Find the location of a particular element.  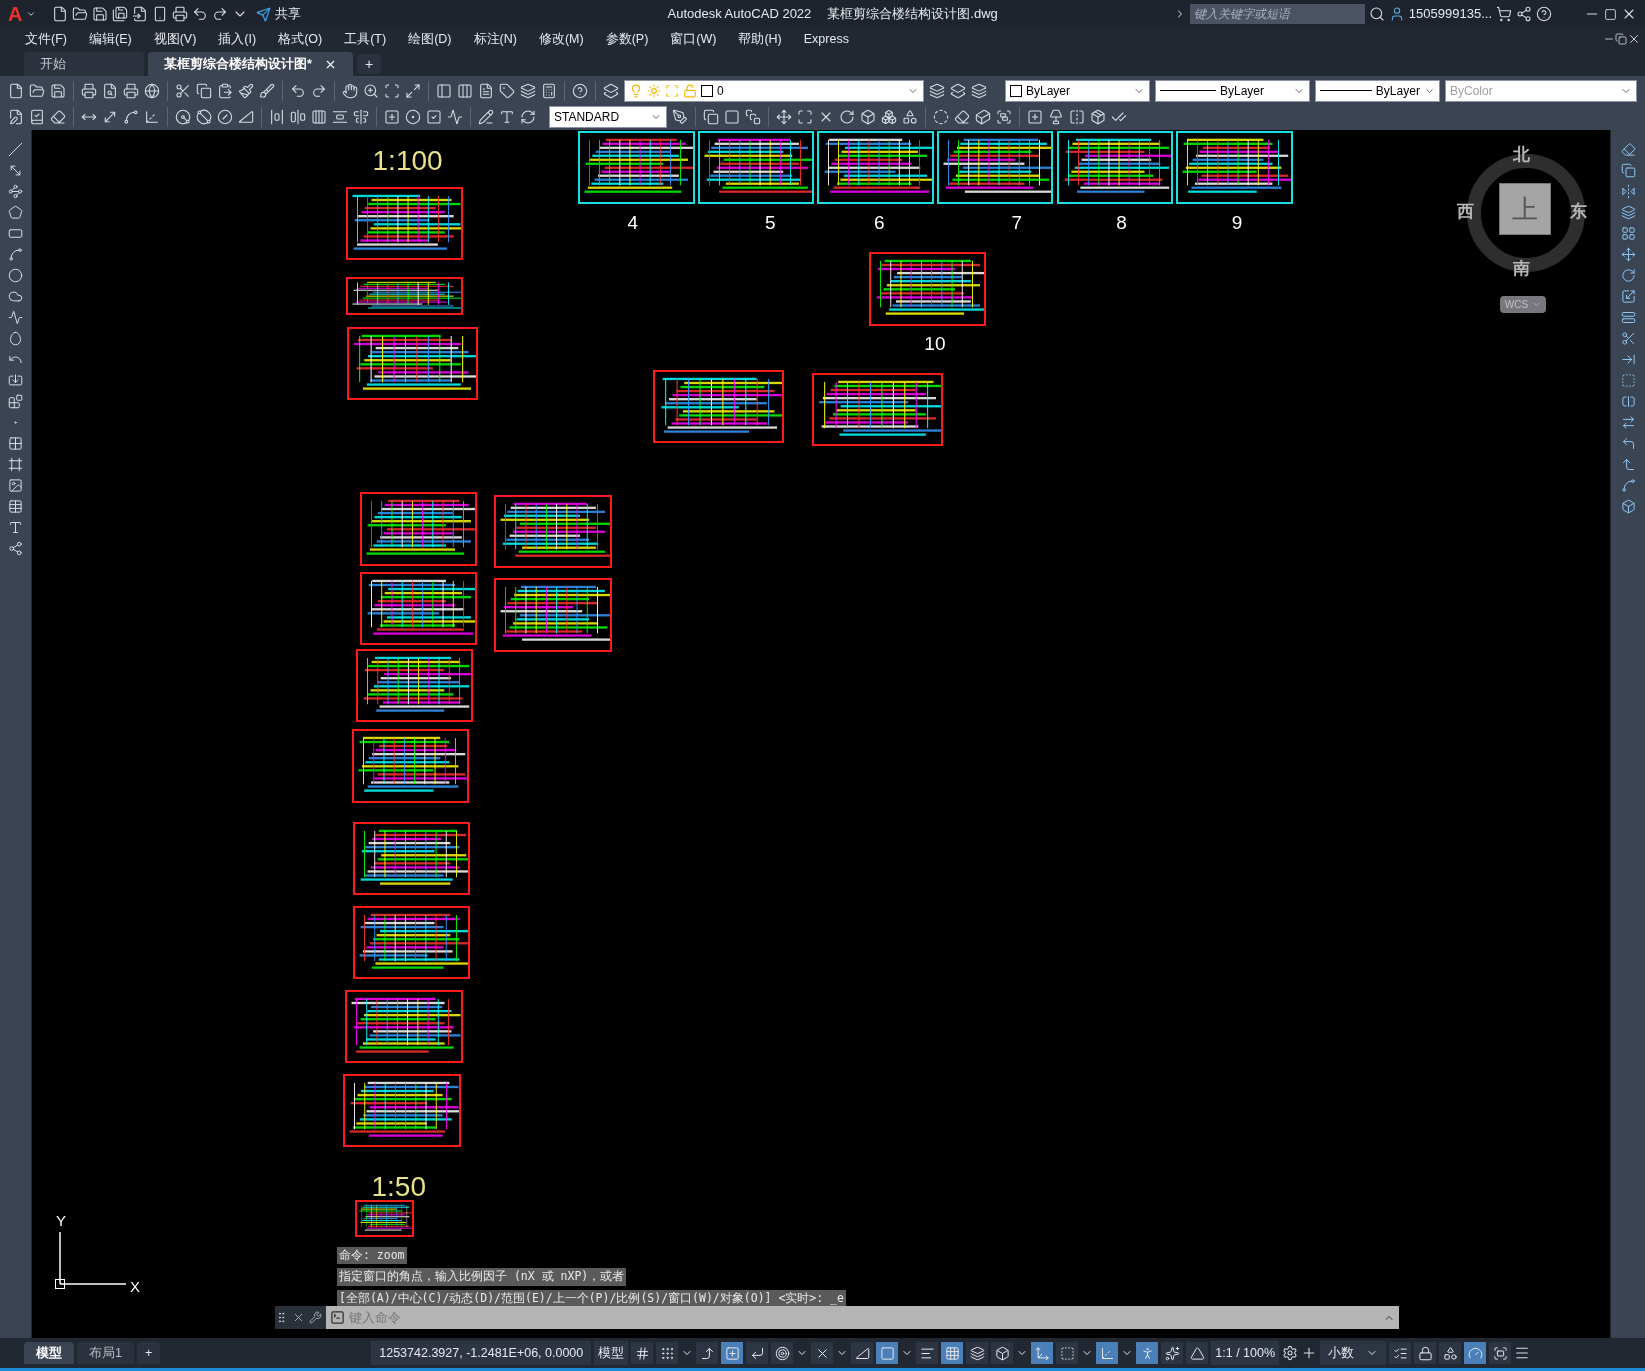

sheet-number: 9 is located at coordinates (1237, 223).